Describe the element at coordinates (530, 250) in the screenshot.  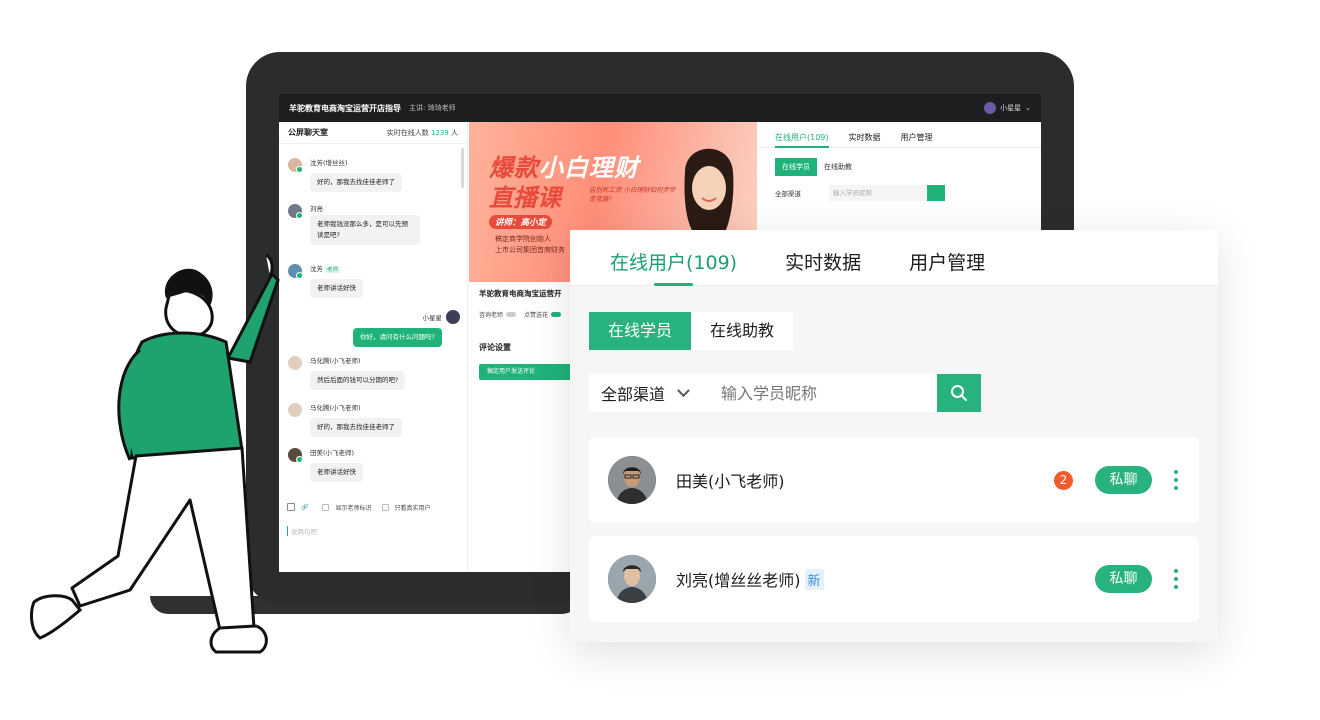
I see `lecturer-desc-2: 上市公司集团首席财务` at that location.